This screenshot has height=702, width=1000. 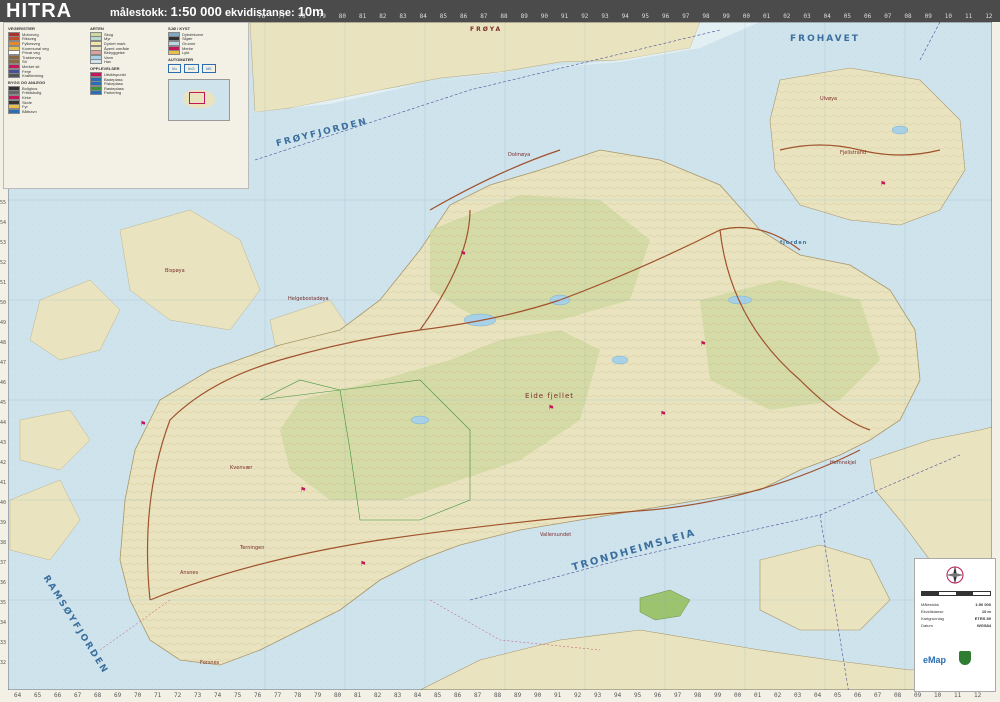 What do you see at coordinates (658, 695) in the screenshot?
I see `grid-coordinate-label: 96` at bounding box center [658, 695].